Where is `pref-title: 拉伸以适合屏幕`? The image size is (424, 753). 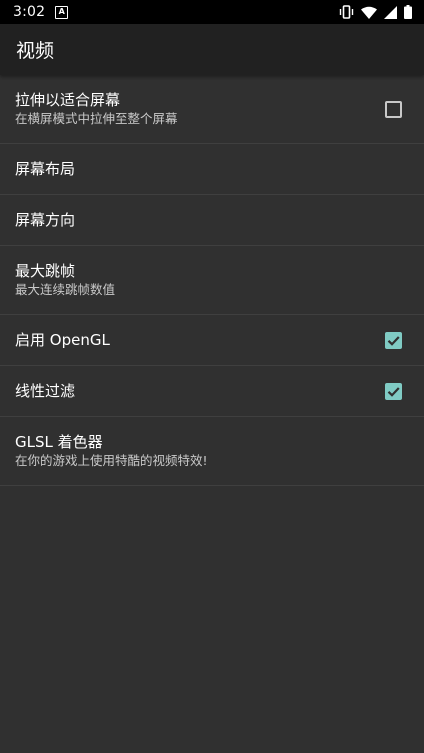
pref-title: 拉伸以适合屏幕 is located at coordinates (68, 100).